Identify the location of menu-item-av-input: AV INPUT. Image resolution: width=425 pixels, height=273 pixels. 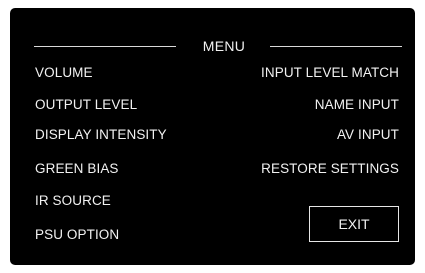
(368, 135).